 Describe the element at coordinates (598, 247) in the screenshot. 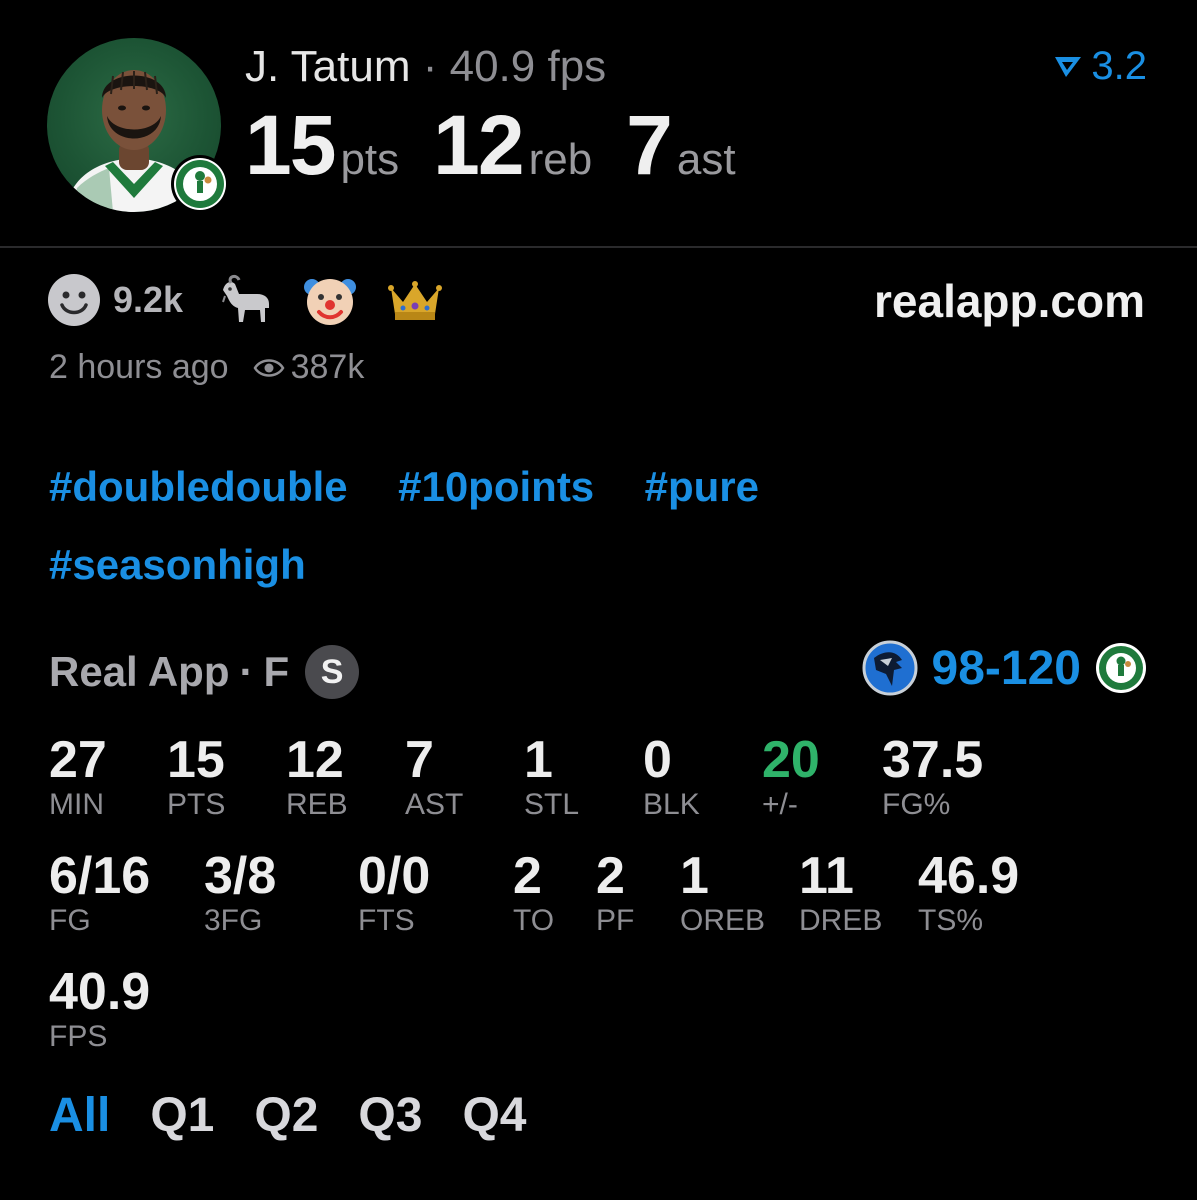

I see `header-divider` at that location.